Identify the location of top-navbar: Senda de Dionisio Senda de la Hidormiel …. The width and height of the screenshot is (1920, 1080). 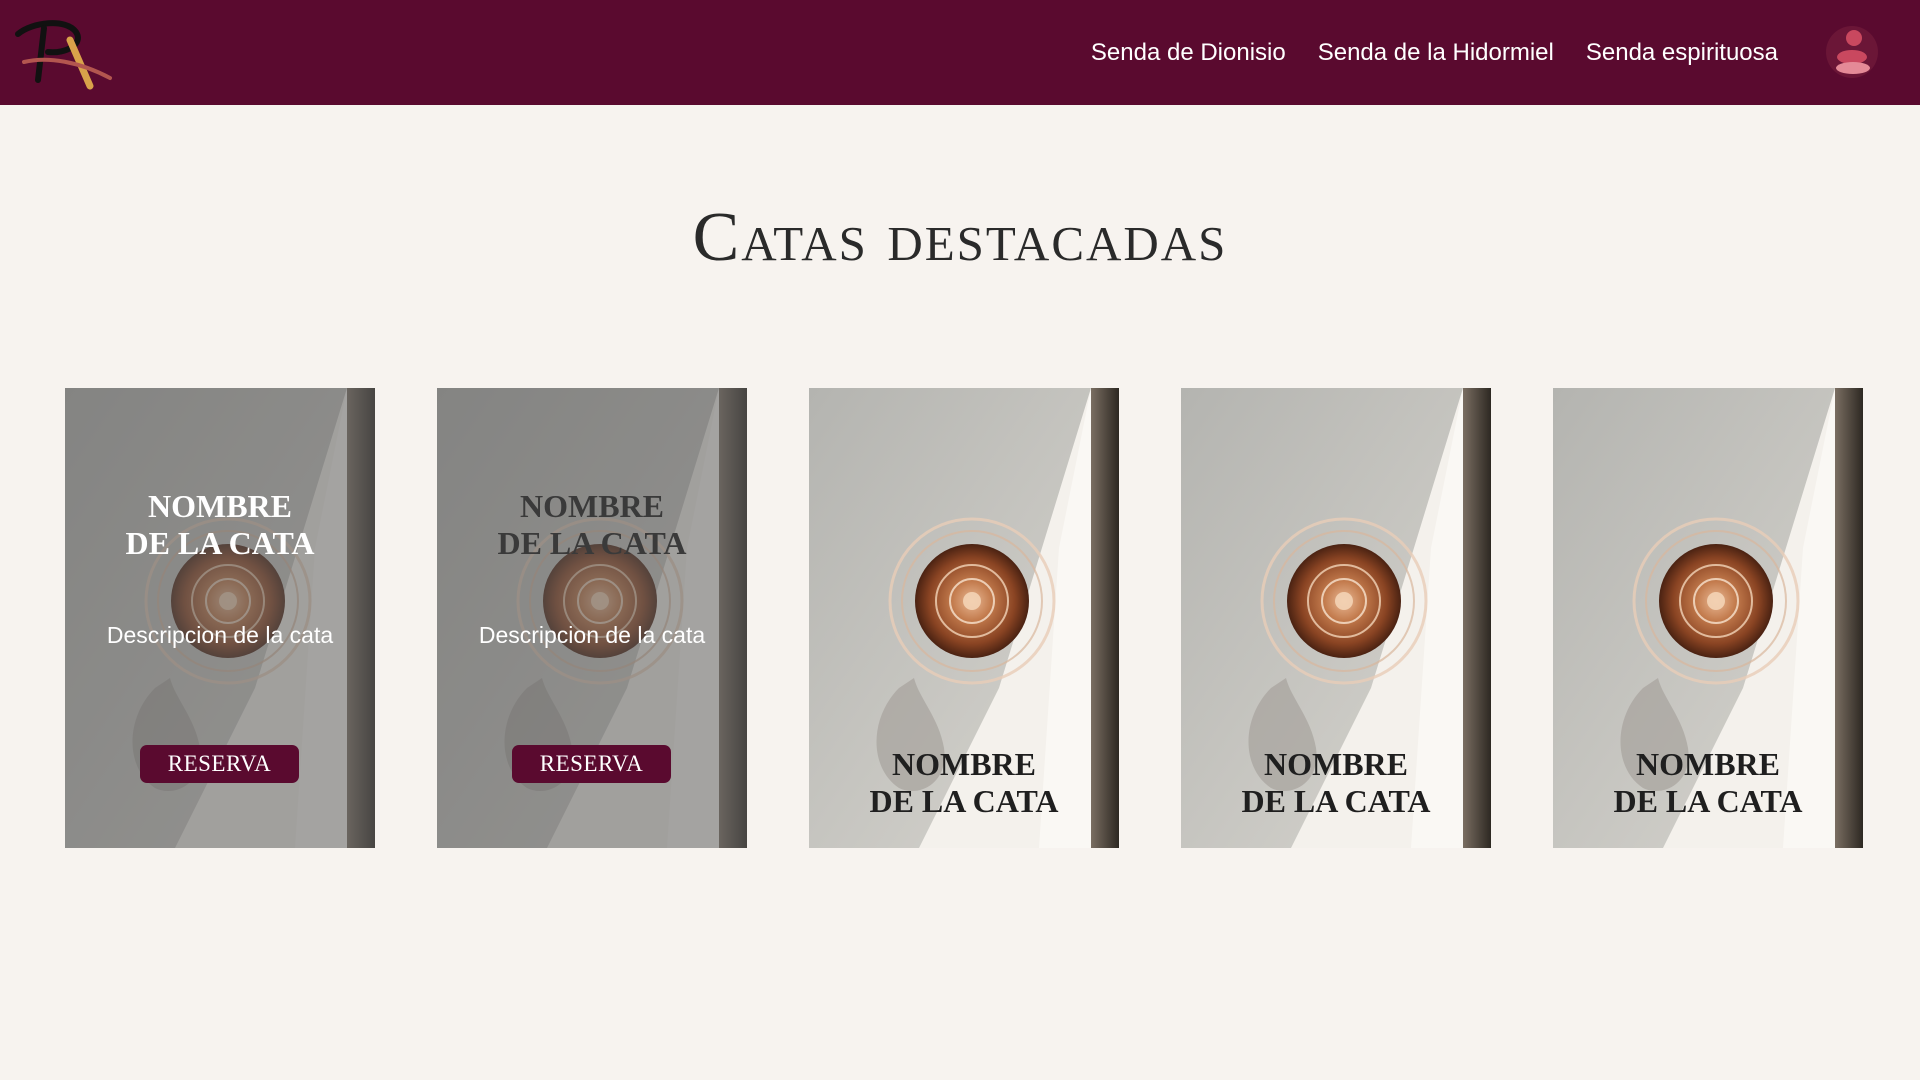
(960, 52).